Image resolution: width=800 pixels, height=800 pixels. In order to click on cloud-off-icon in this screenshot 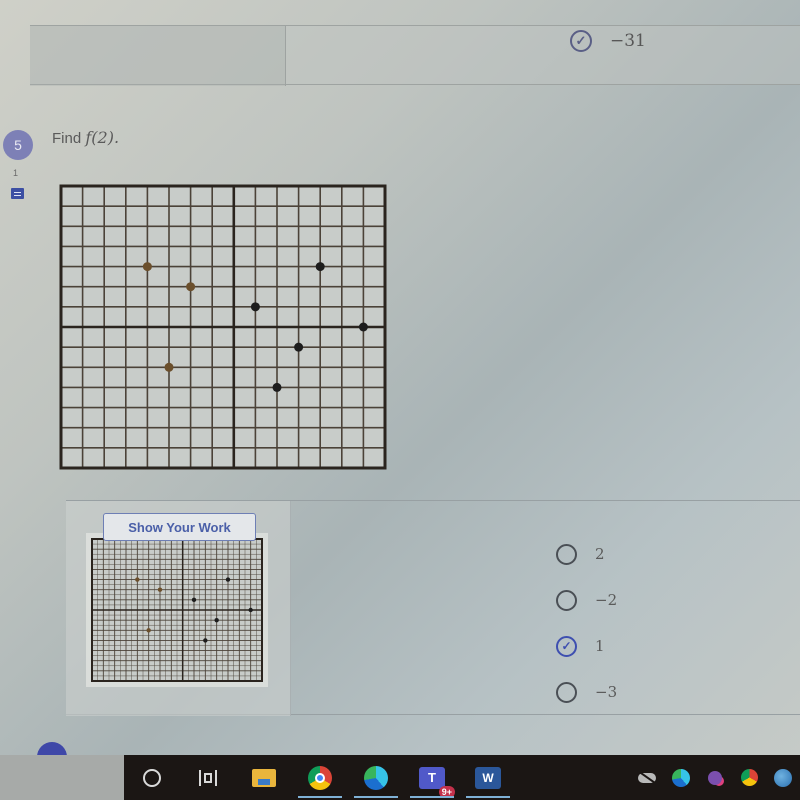, I will do `click(647, 777)`.